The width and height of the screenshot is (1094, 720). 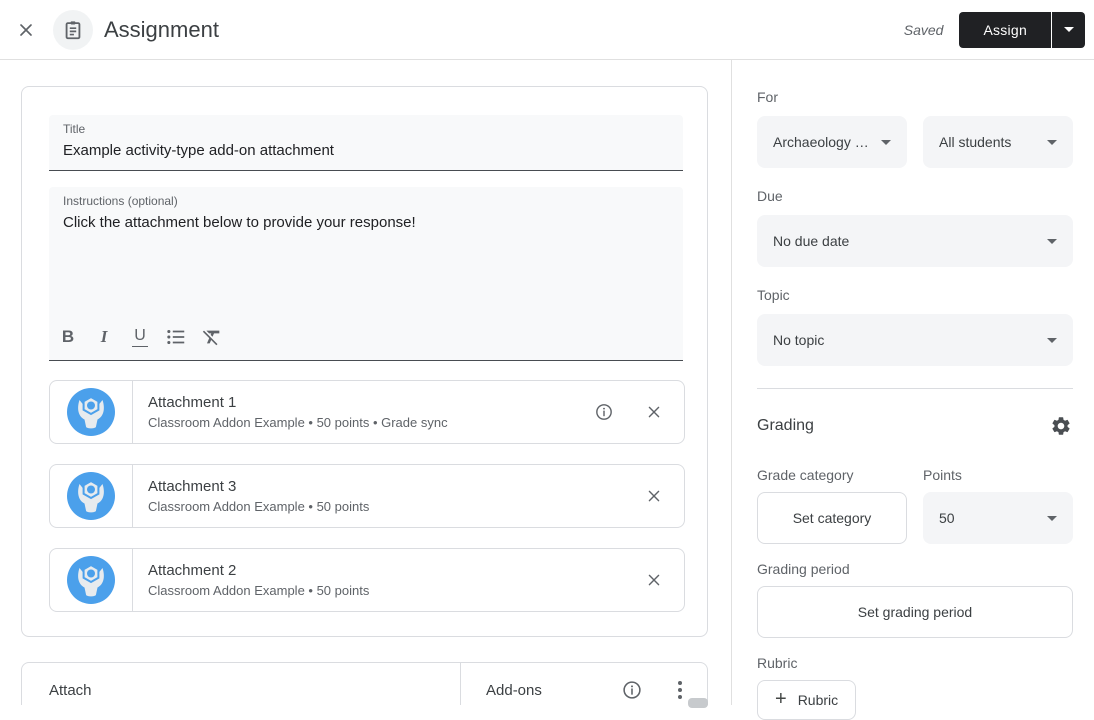 What do you see at coordinates (803, 569) in the screenshot?
I see `grading-period-label: Grading period` at bounding box center [803, 569].